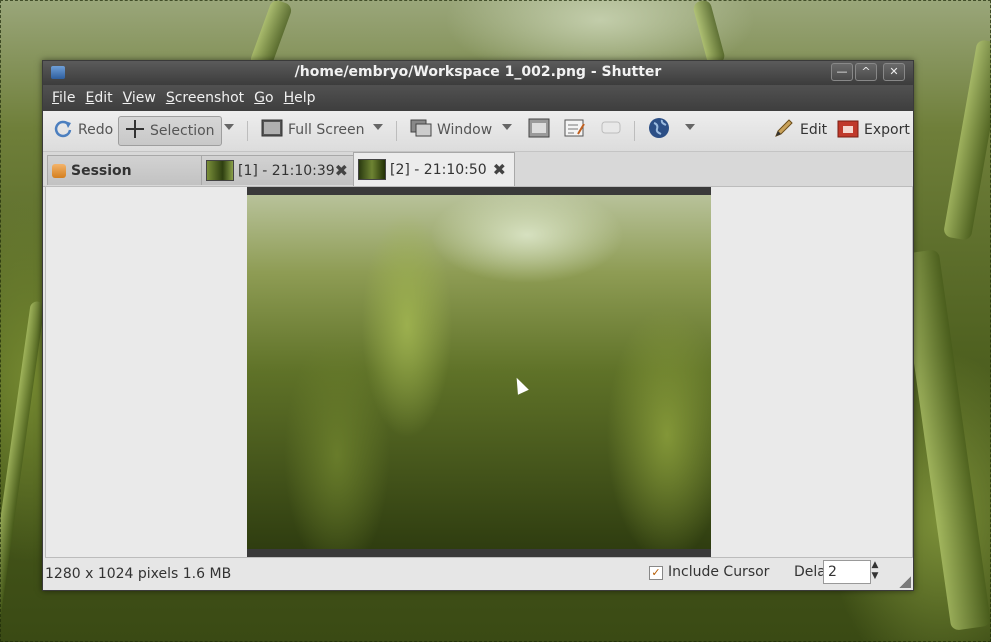 This screenshot has width=991, height=642. I want to click on include-cursor-checkbox: ✓, so click(656, 573).